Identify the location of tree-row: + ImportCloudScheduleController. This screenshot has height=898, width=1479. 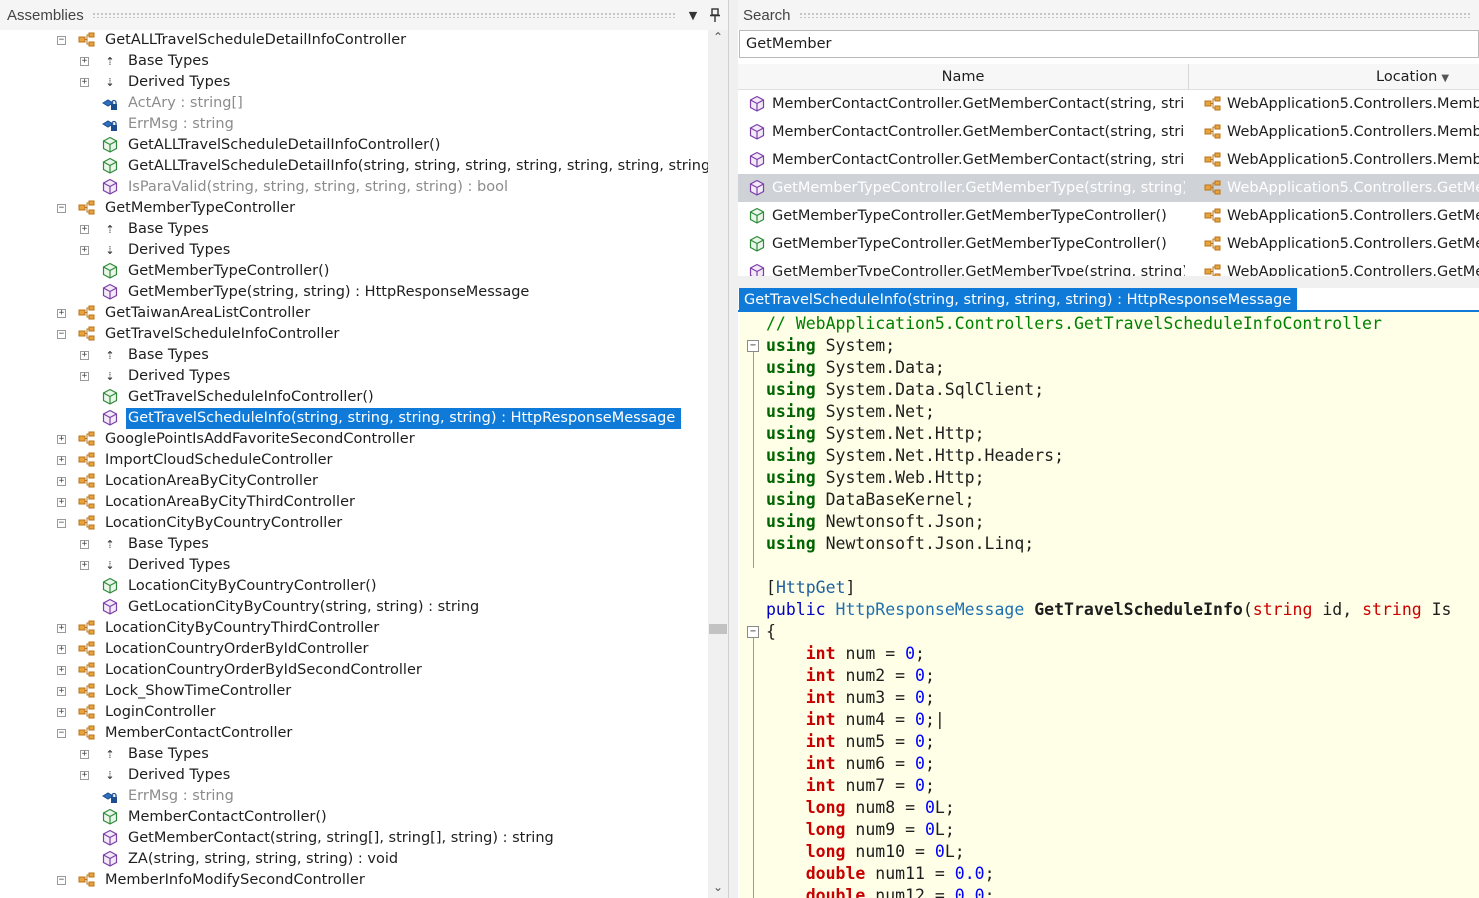
(354, 460).